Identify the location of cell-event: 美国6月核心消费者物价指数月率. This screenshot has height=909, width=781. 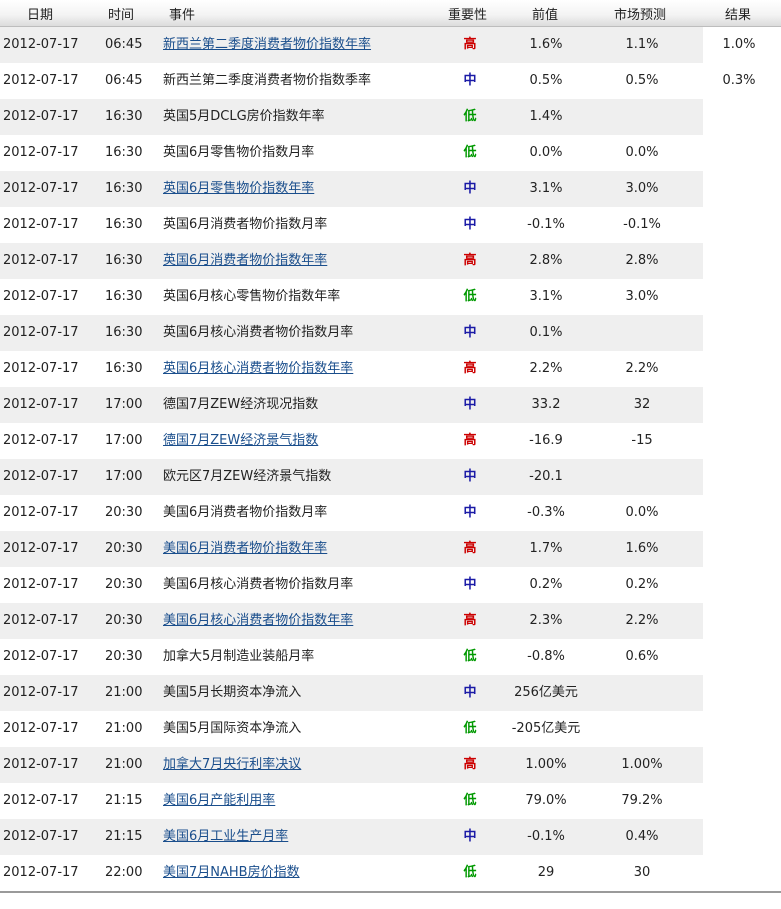
(258, 584).